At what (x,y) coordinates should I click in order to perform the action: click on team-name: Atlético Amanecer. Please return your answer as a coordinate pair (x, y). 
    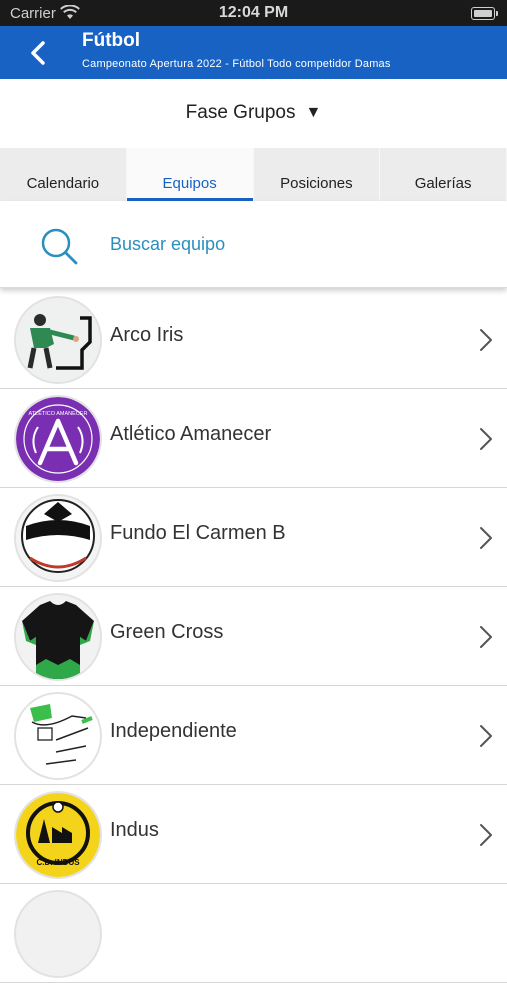
    Looking at the image, I should click on (191, 434).